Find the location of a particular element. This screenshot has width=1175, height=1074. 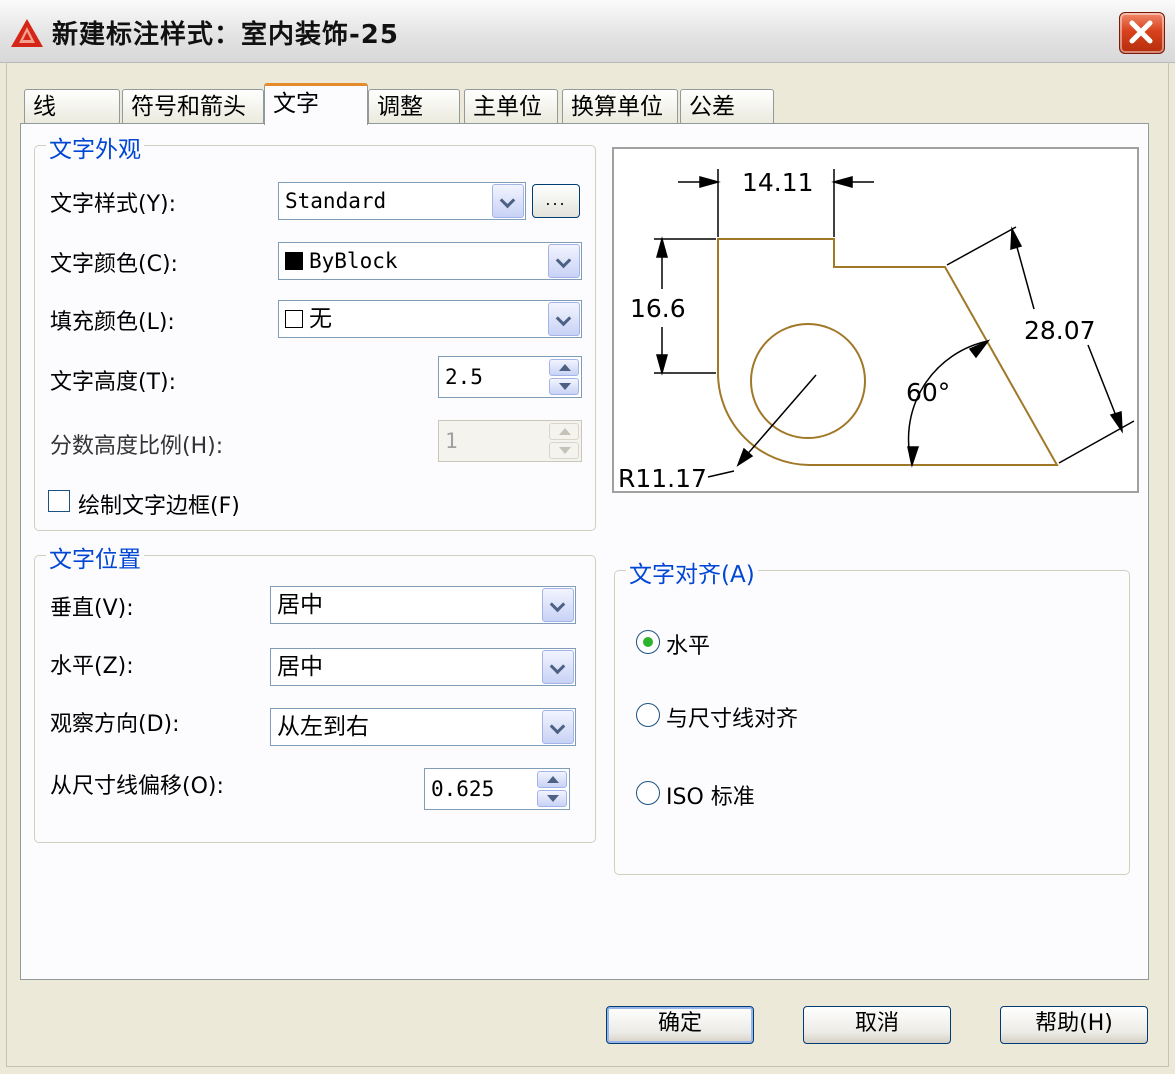

horizontal-label: 水平(Z): is located at coordinates (92, 666).